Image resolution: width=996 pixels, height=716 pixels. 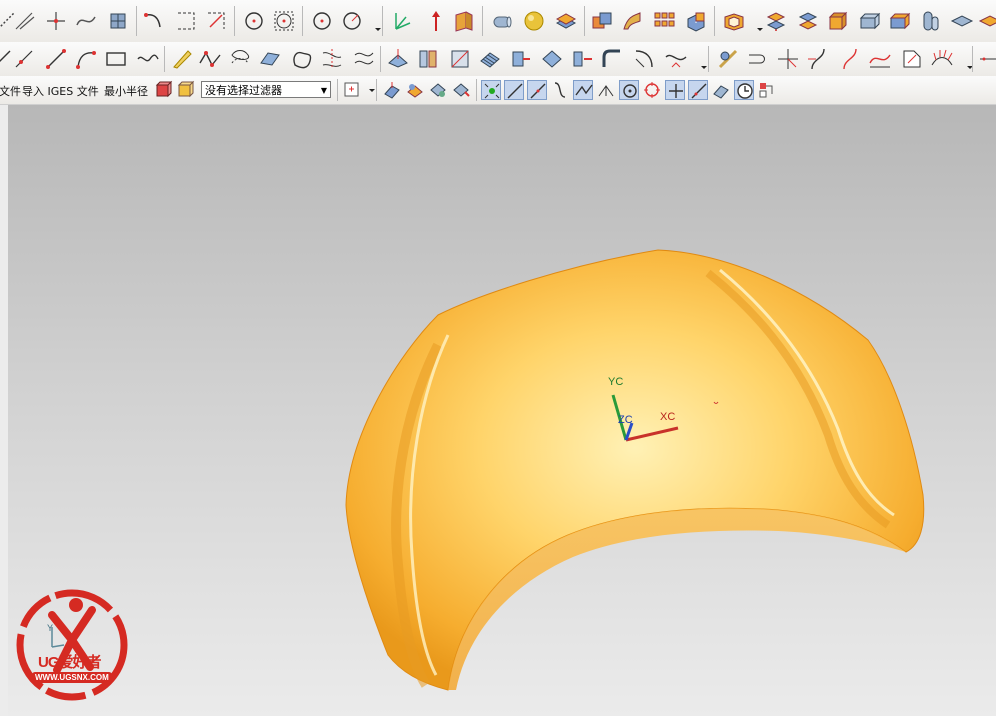 What do you see at coordinates (987, 59) in the screenshot?
I see `fit-curve-icon` at bounding box center [987, 59].